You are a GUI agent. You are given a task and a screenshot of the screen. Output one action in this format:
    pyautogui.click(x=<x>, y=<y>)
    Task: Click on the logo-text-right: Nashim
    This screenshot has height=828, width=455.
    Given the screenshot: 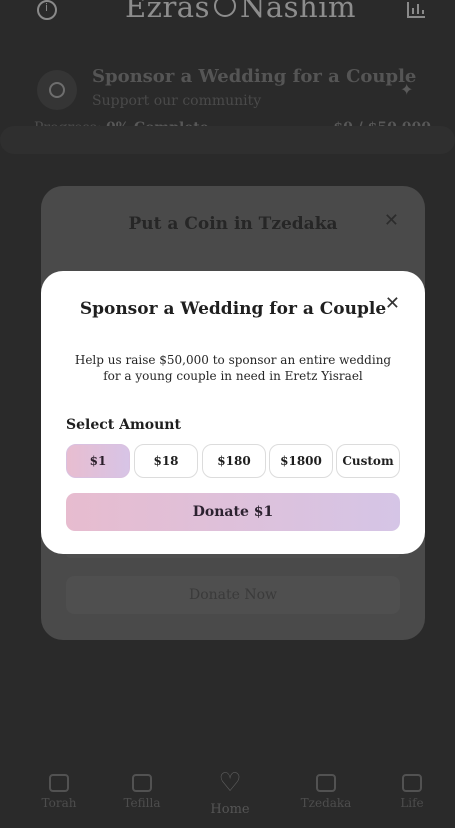 What is the action you would take?
    pyautogui.click(x=297, y=12)
    